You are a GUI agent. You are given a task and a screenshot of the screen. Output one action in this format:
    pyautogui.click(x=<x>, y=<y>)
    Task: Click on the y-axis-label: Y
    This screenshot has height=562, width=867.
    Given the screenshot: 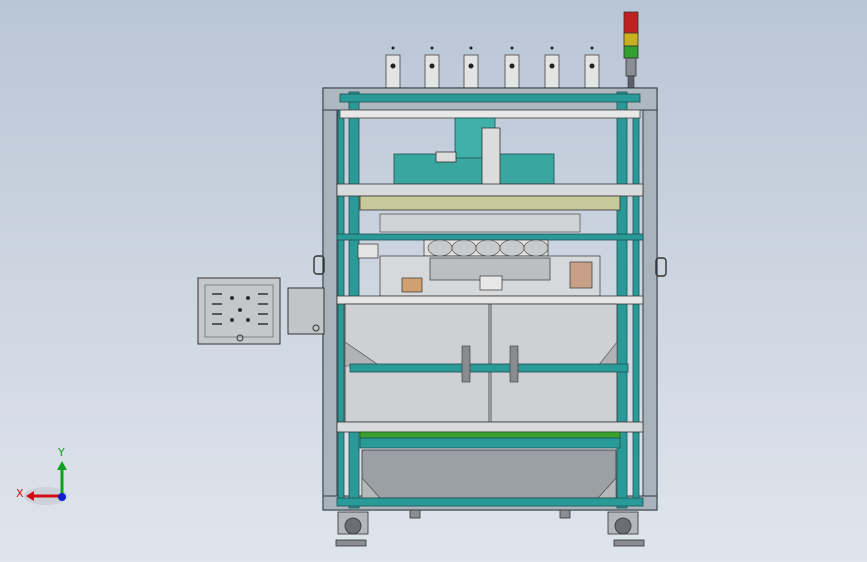 What is the action you would take?
    pyautogui.click(x=61, y=452)
    